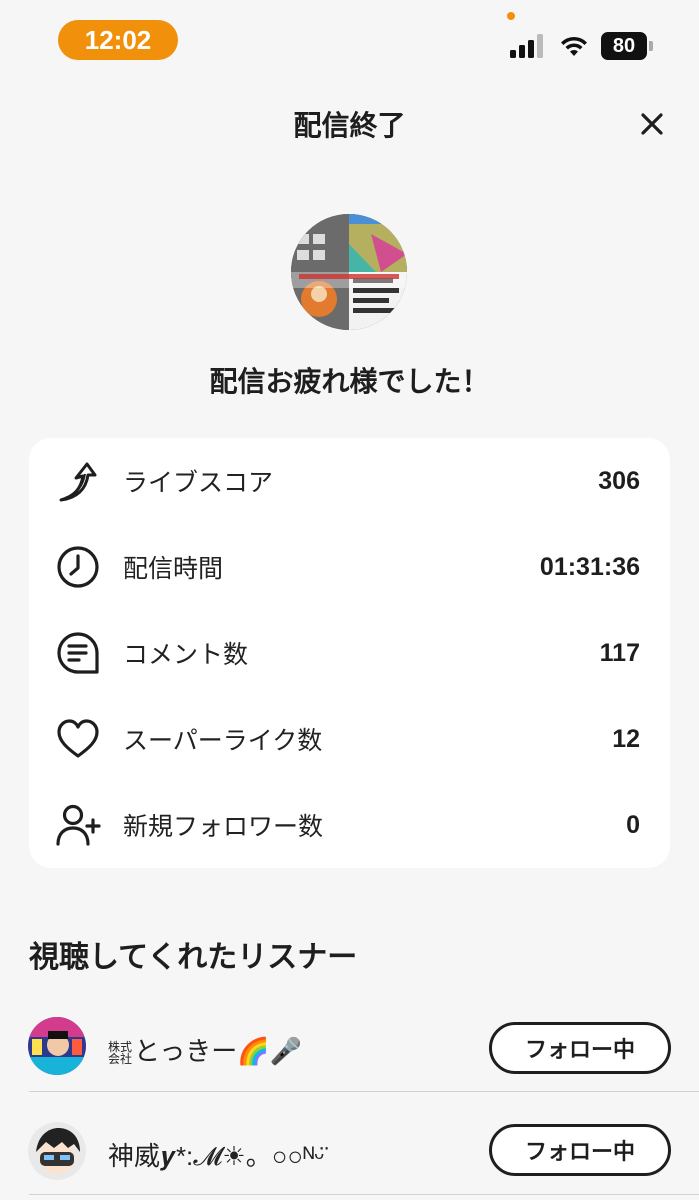  What do you see at coordinates (619, 652) in the screenshot?
I see `stat-value: 117` at bounding box center [619, 652].